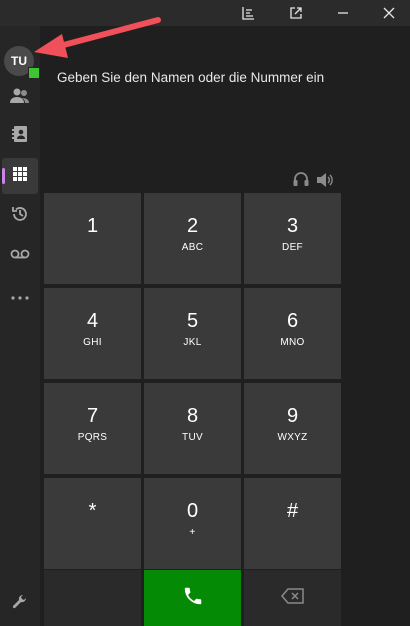 Image resolution: width=410 pixels, height=626 pixels. What do you see at coordinates (192, 511) in the screenshot?
I see `key-digit: 0` at bounding box center [192, 511].